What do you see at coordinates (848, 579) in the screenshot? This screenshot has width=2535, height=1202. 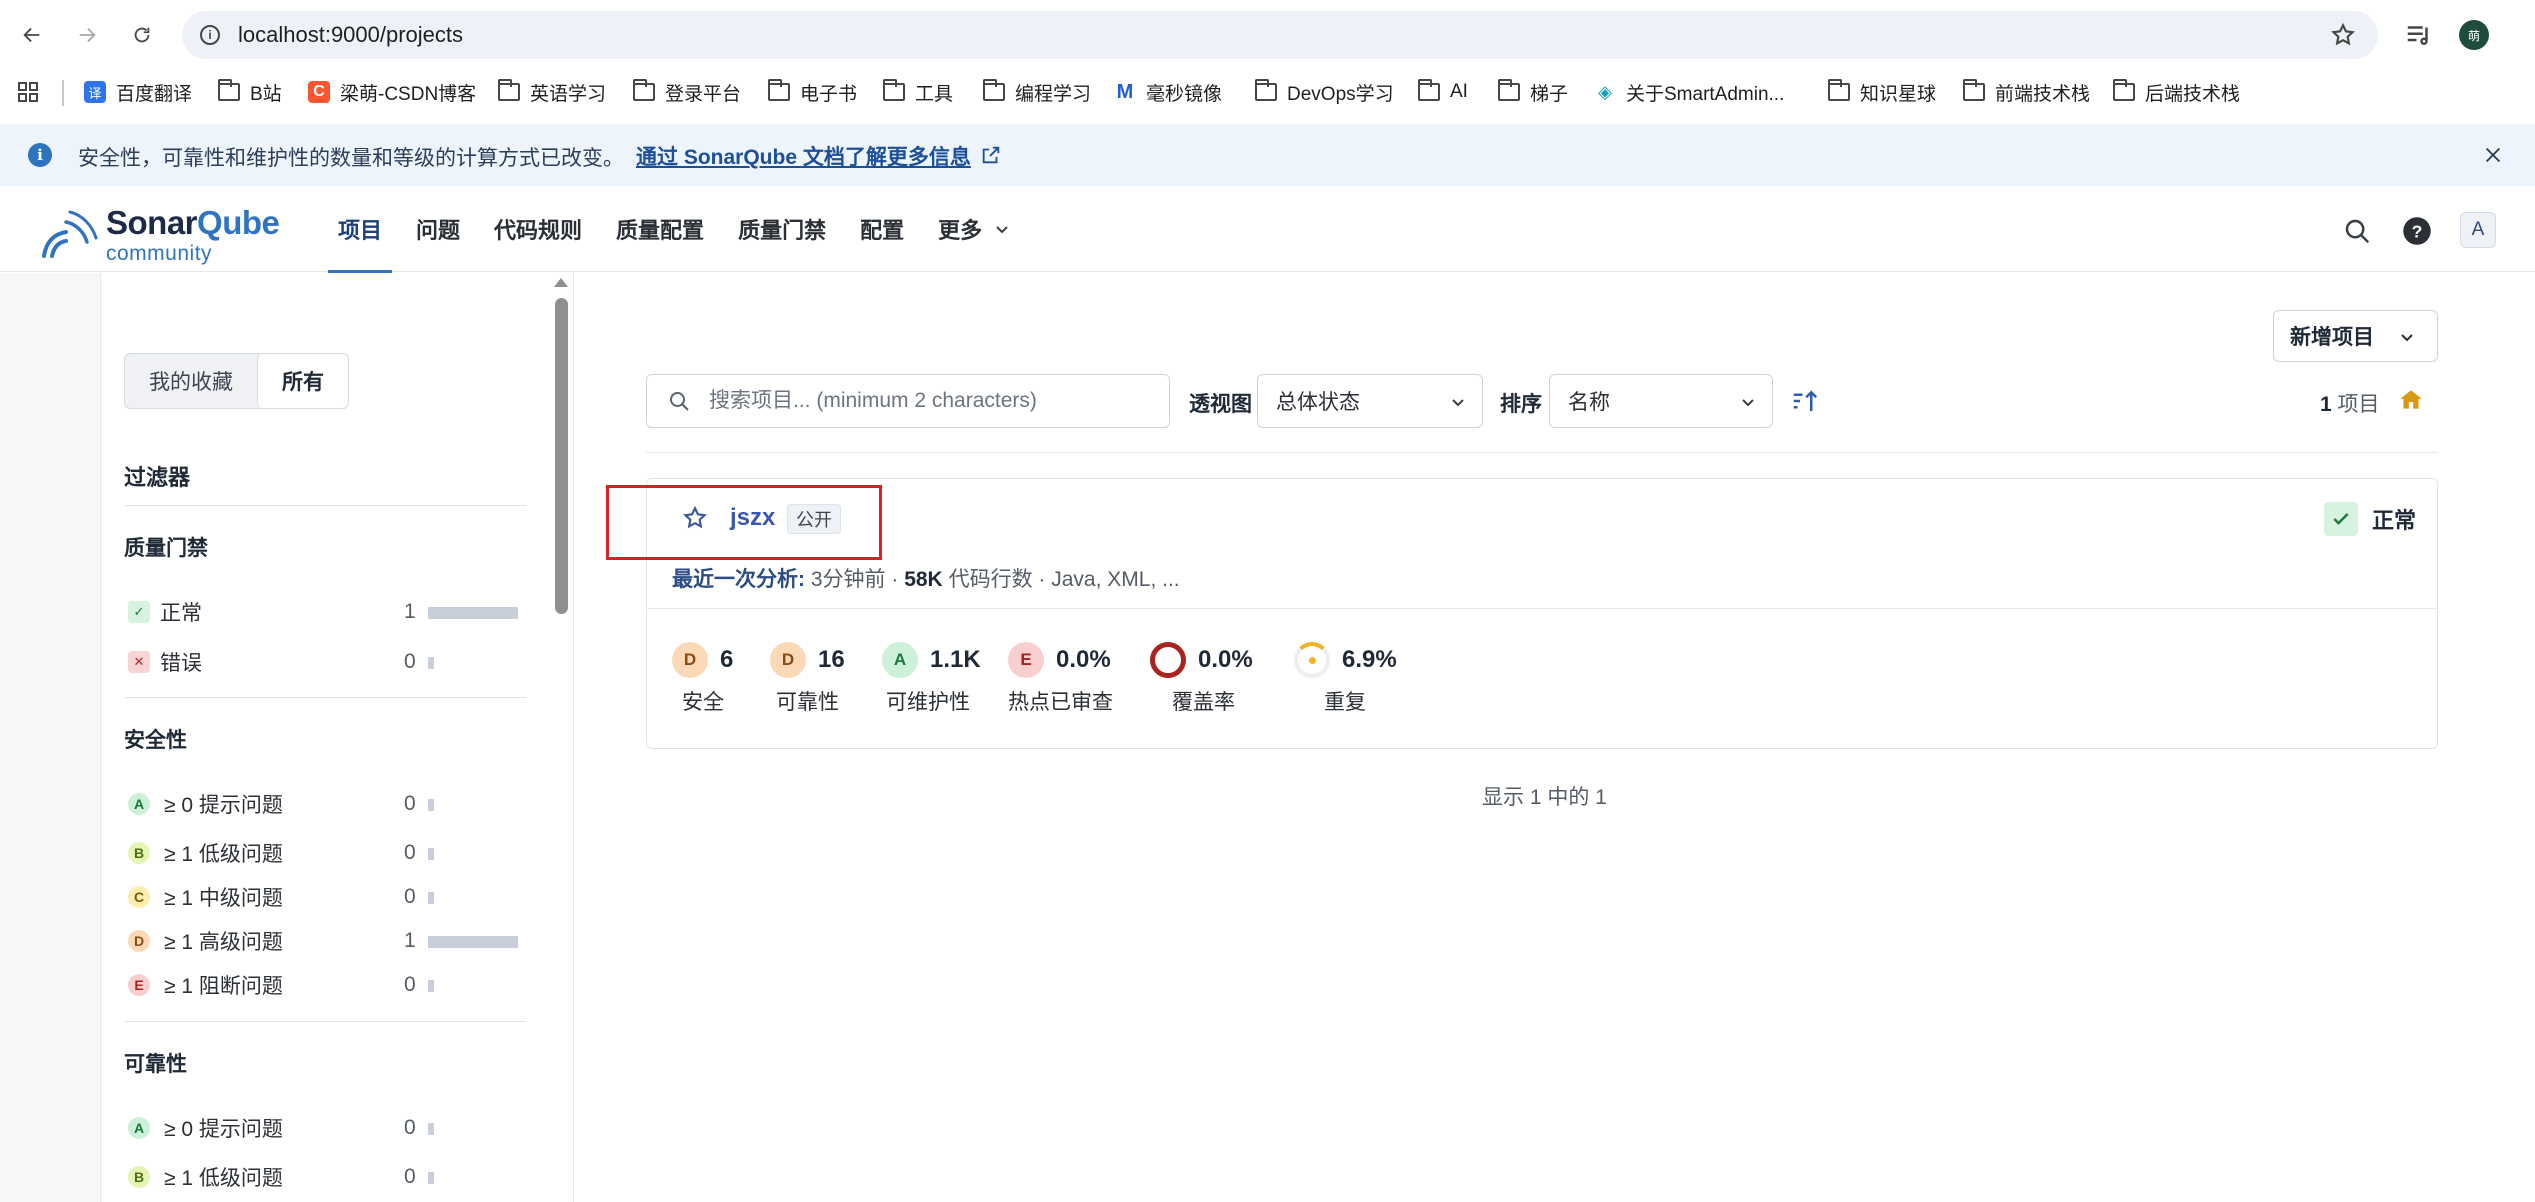 I see `last-analysis-time: 3分钟前` at bounding box center [848, 579].